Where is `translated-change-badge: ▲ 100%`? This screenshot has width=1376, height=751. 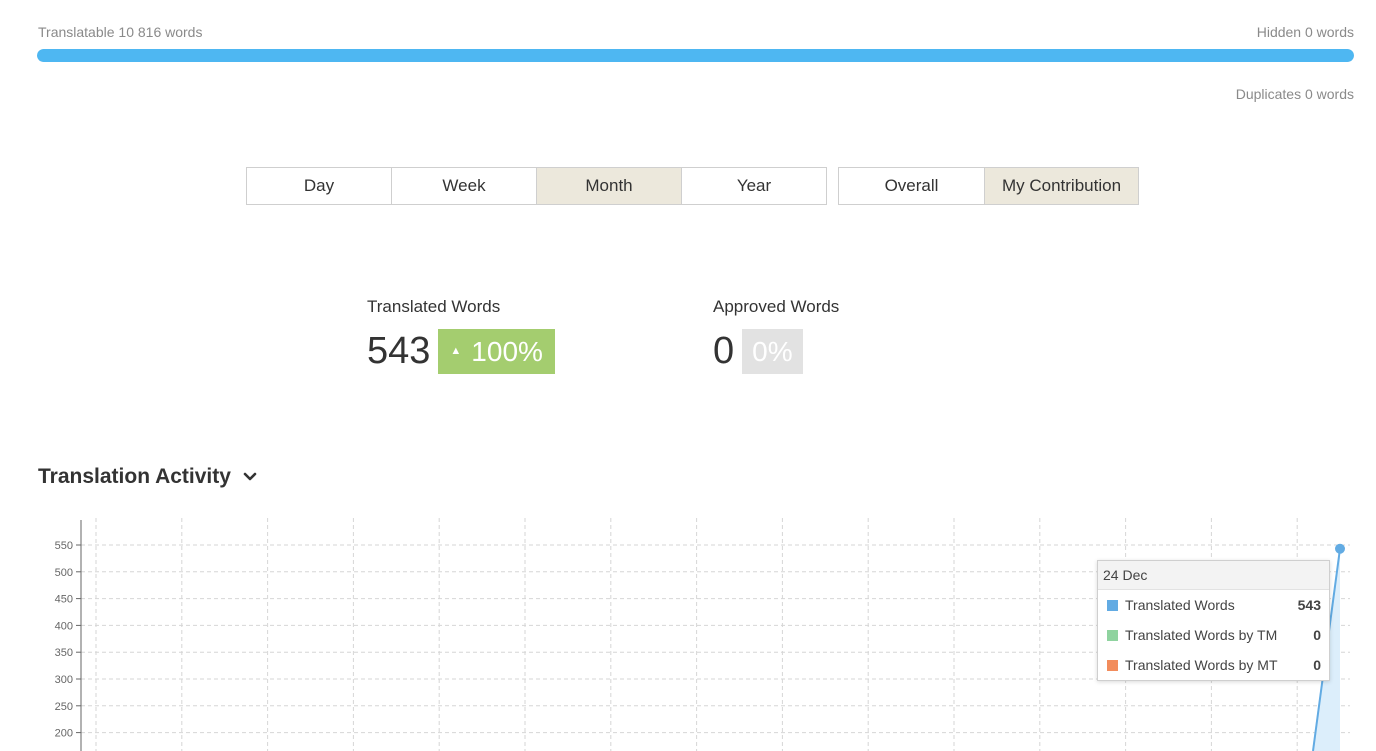
translated-change-badge: ▲ 100% is located at coordinates (496, 351).